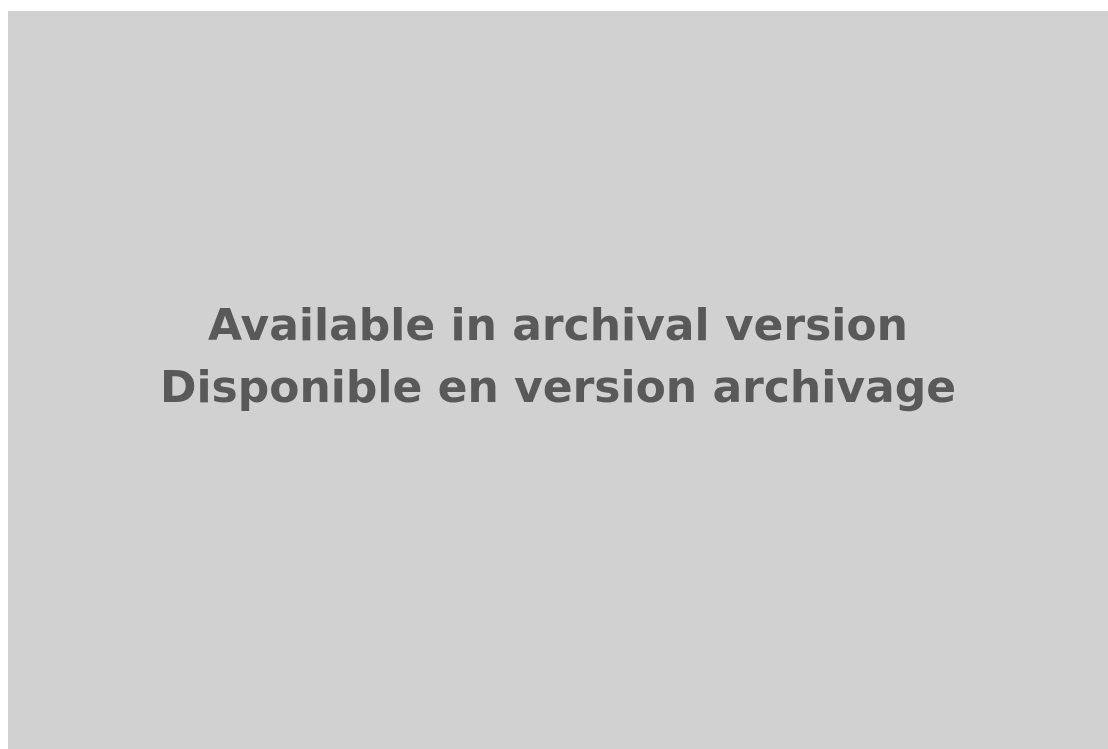 The height and width of the screenshot is (749, 1108). I want to click on archival-message-french: Disponible en version archivage, so click(558, 387).